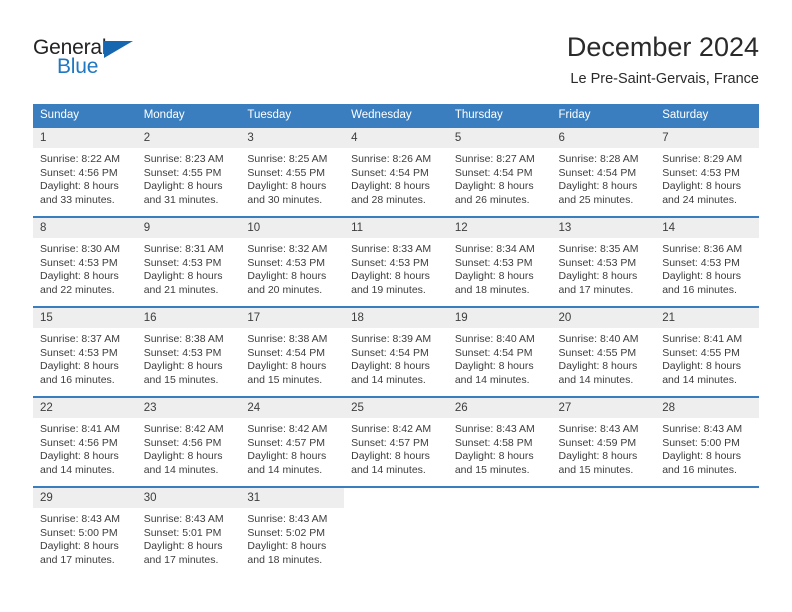  Describe the element at coordinates (499, 408) in the screenshot. I see `day-number: 26` at that location.